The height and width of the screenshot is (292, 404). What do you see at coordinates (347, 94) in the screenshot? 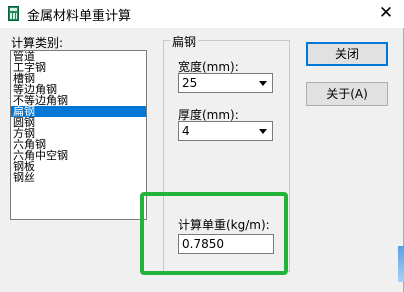
I see `about-button: 关于(A)` at bounding box center [347, 94].